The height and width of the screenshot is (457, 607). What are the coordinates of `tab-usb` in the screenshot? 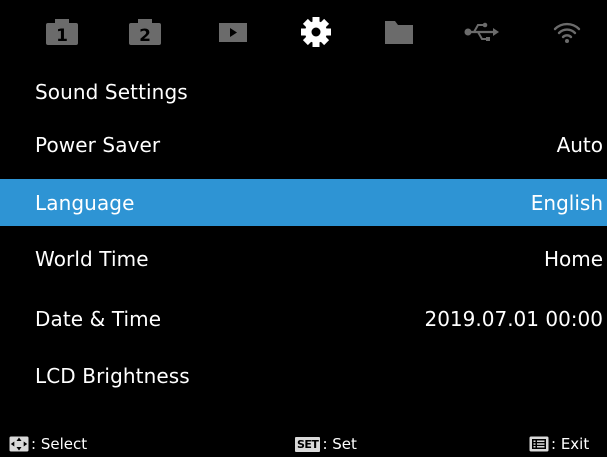 It's located at (482, 32).